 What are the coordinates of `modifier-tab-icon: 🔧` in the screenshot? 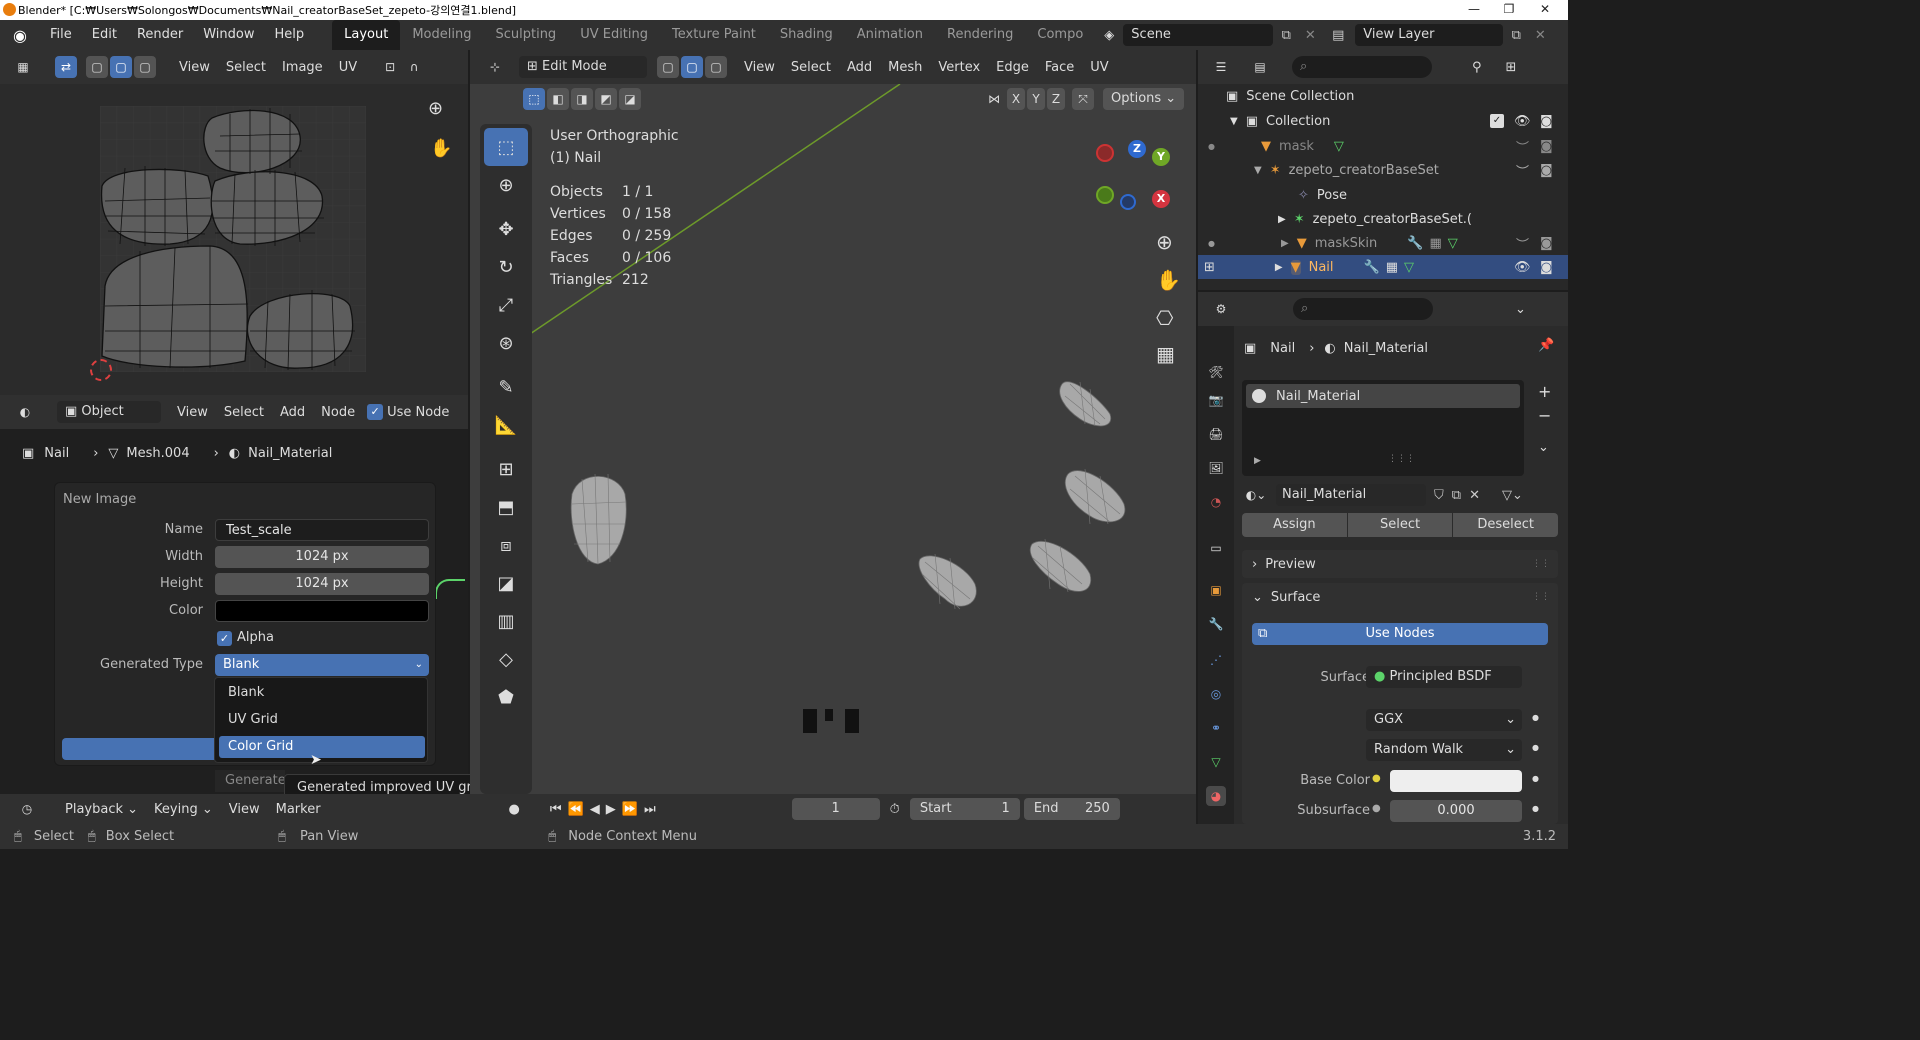 It's located at (1216, 624).